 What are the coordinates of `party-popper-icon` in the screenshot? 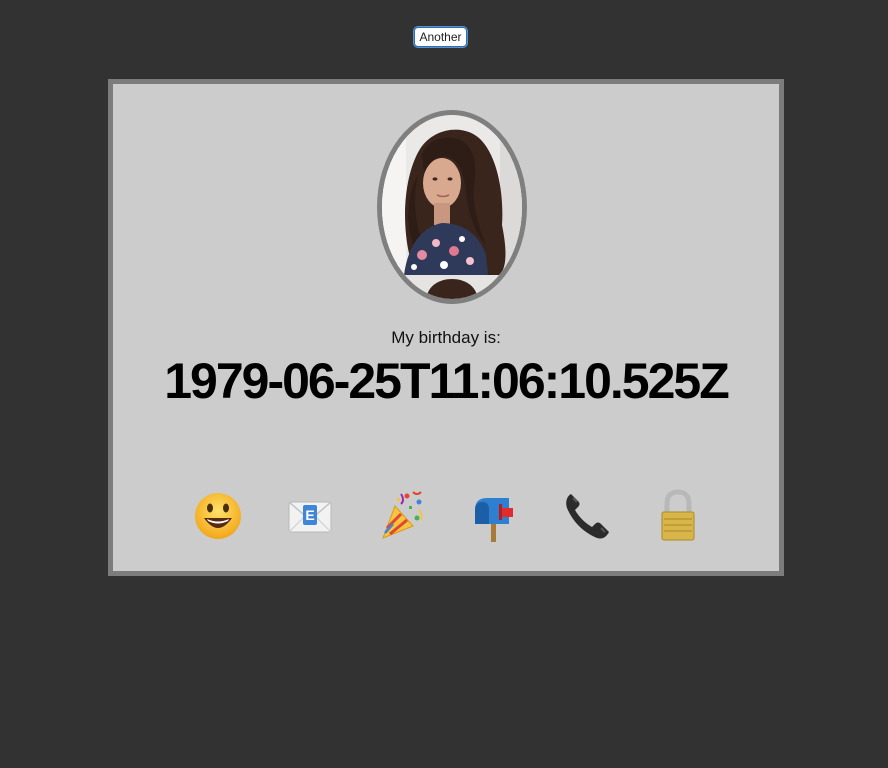 It's located at (402, 515).